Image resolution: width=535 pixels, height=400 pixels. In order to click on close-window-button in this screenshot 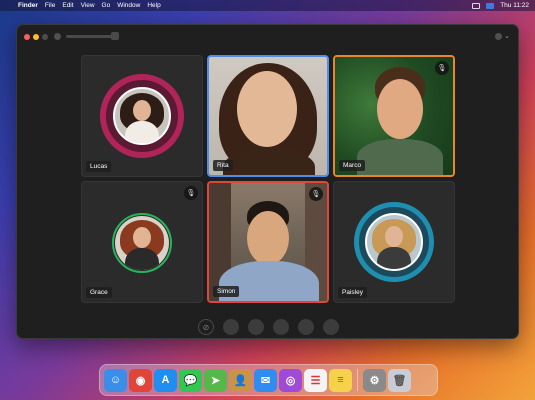, I will do `click(27, 37)`.